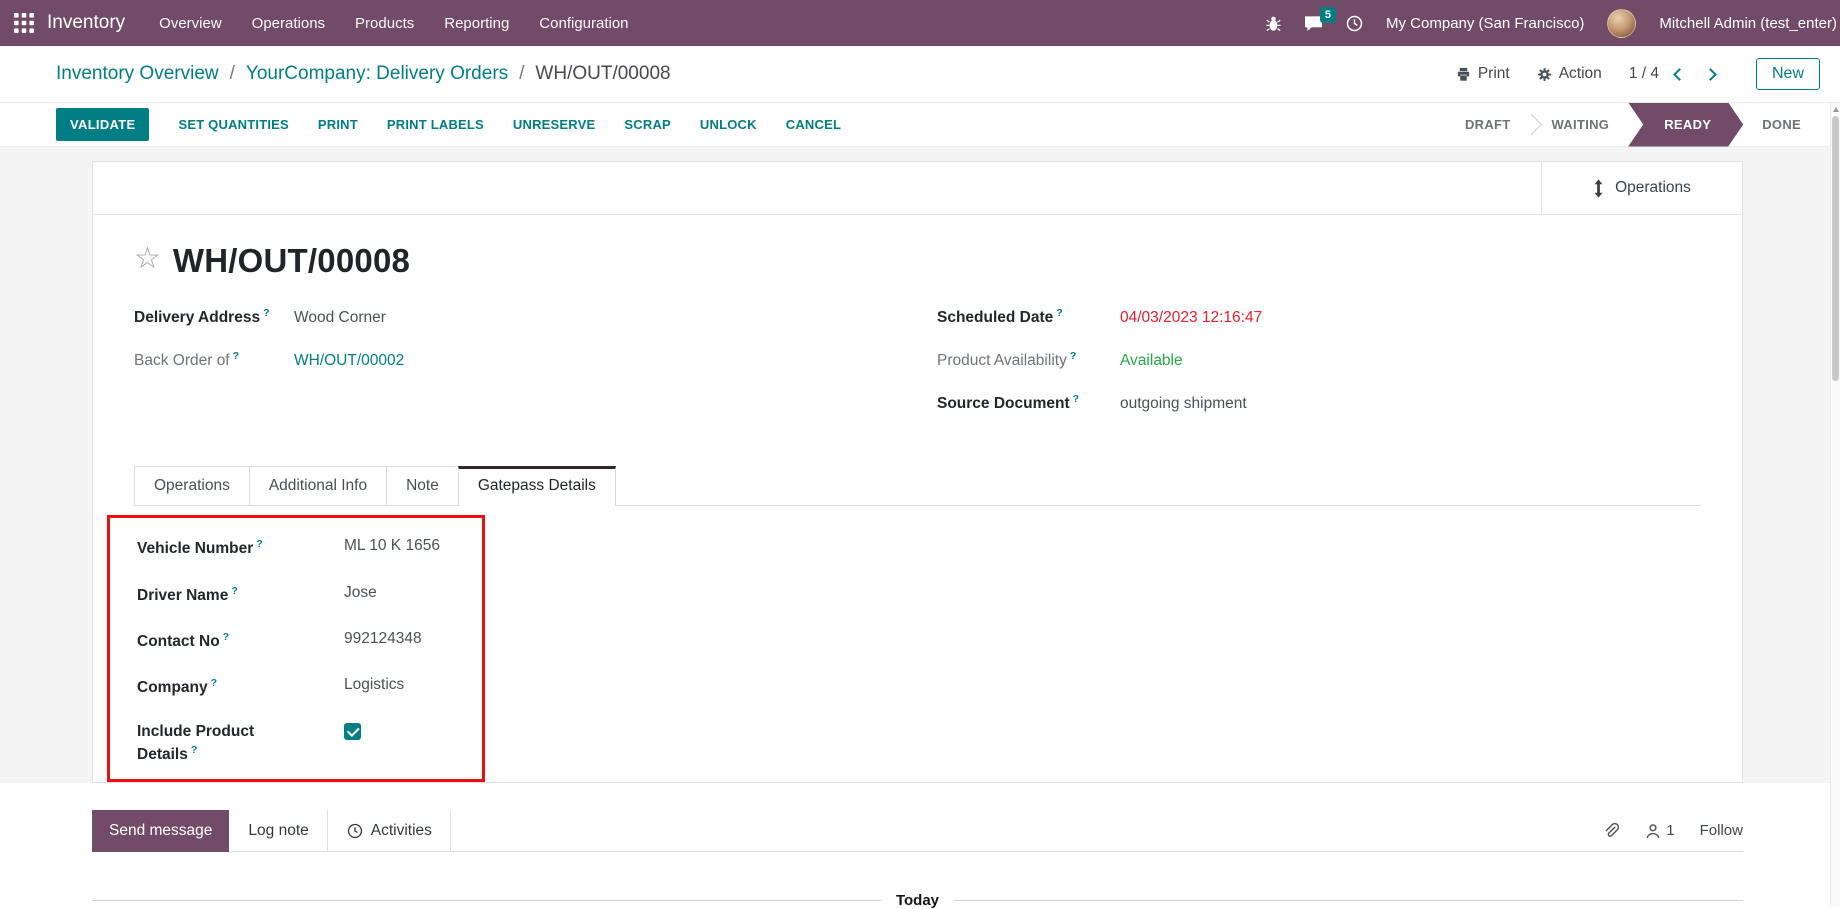  Describe the element at coordinates (1622, 23) in the screenshot. I see `avatar` at that location.